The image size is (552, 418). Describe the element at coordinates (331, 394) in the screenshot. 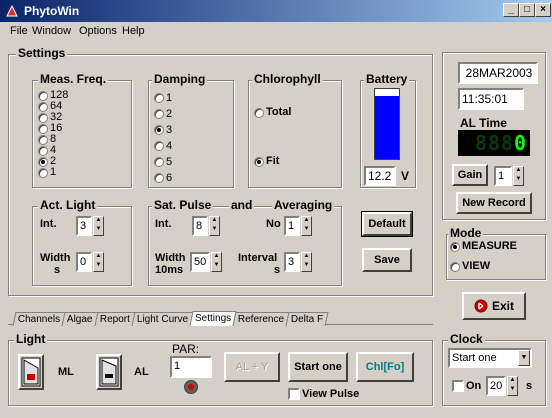

I see `view-pulse-label: View Pulse` at that location.